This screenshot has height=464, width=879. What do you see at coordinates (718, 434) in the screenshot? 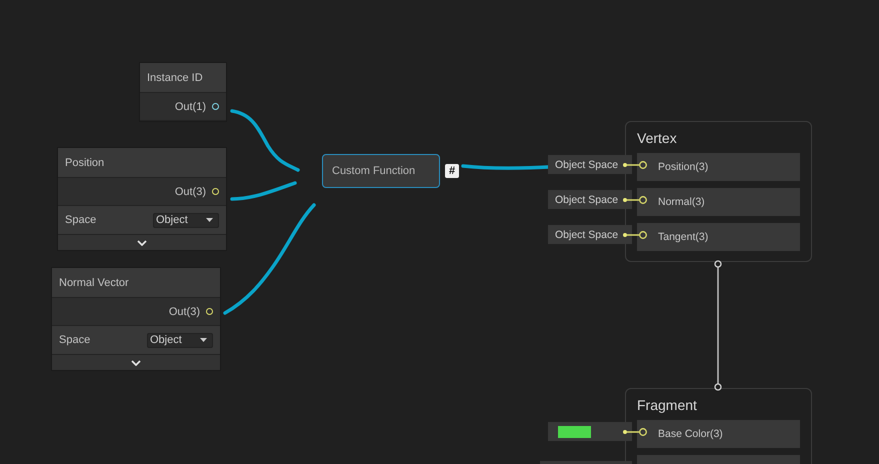
I see `slot-row: Base Color(3)` at bounding box center [718, 434].